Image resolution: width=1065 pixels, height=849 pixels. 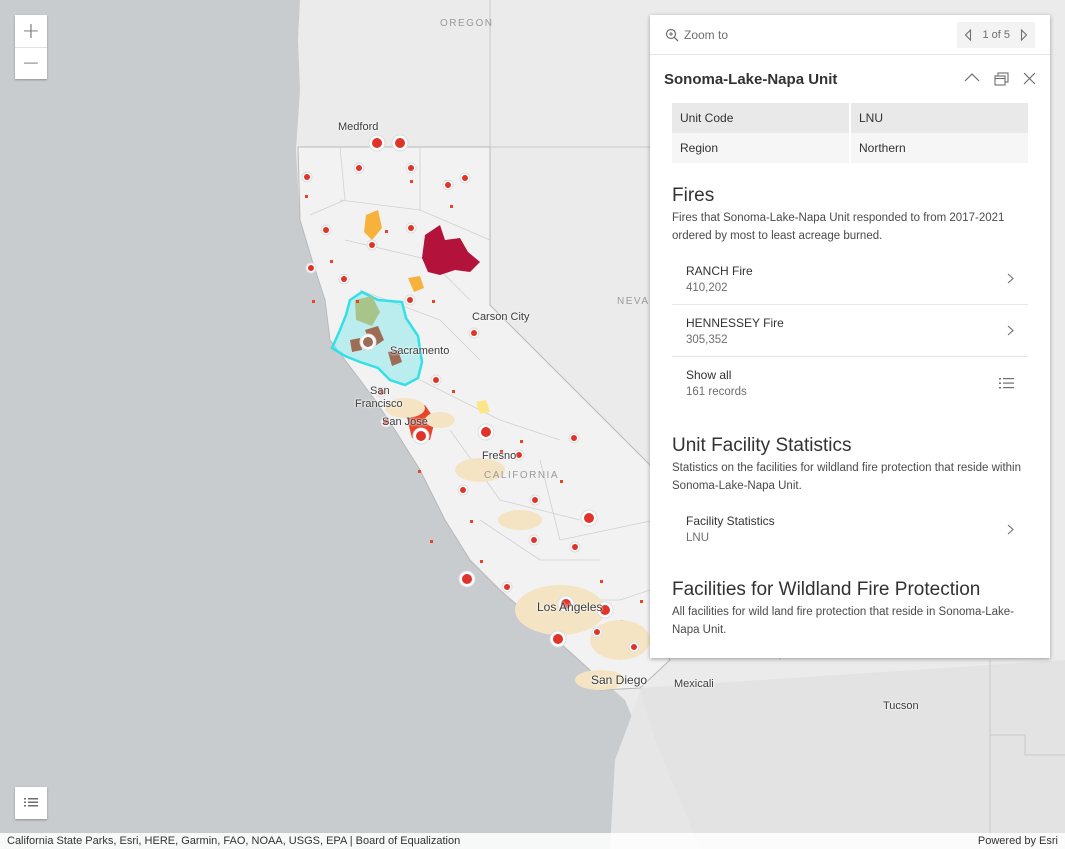 I want to click on label-san-francisco-2: Francisco, so click(x=379, y=404).